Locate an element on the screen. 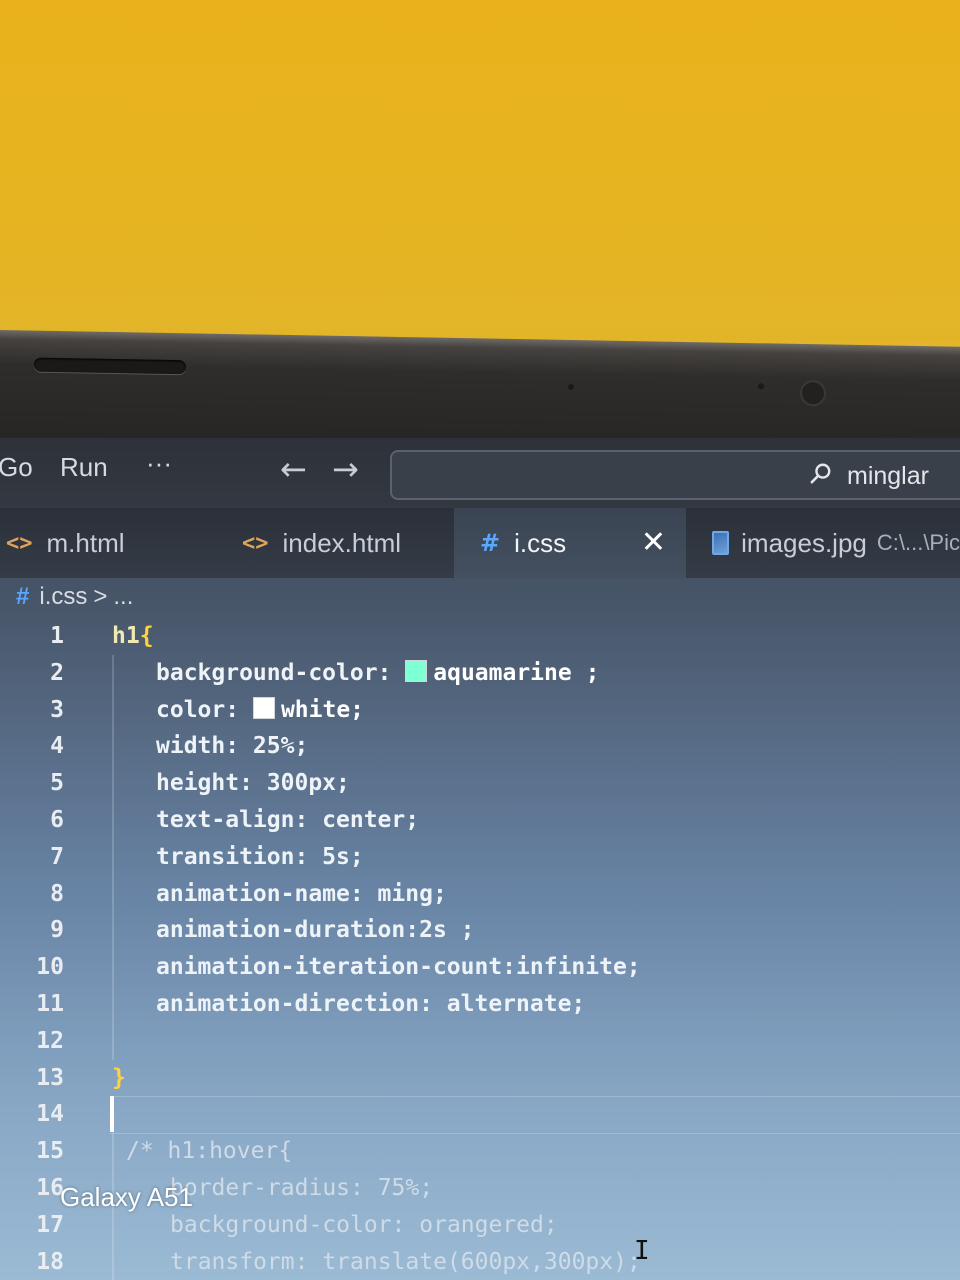 The width and height of the screenshot is (960, 1280). tab-path: C:\...\Pic is located at coordinates (918, 542).